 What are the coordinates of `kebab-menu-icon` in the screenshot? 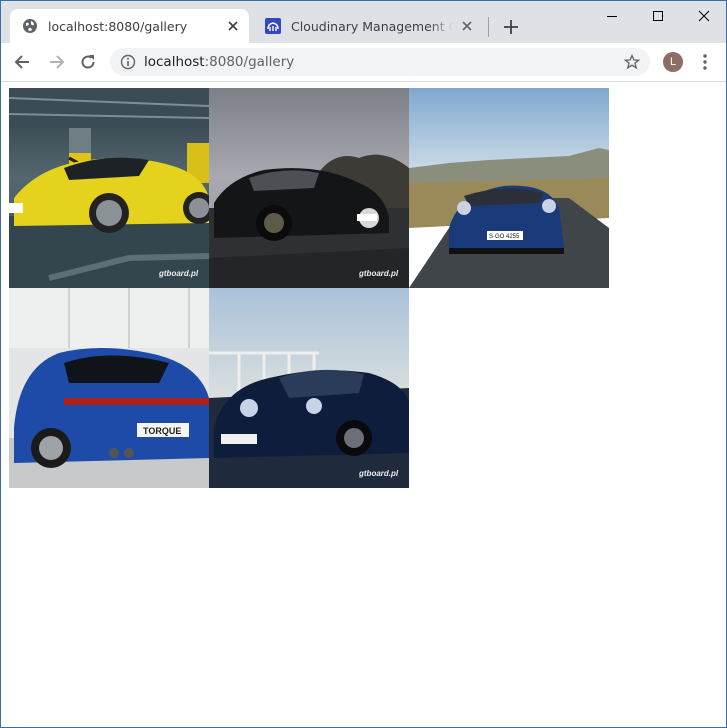 It's located at (705, 62).